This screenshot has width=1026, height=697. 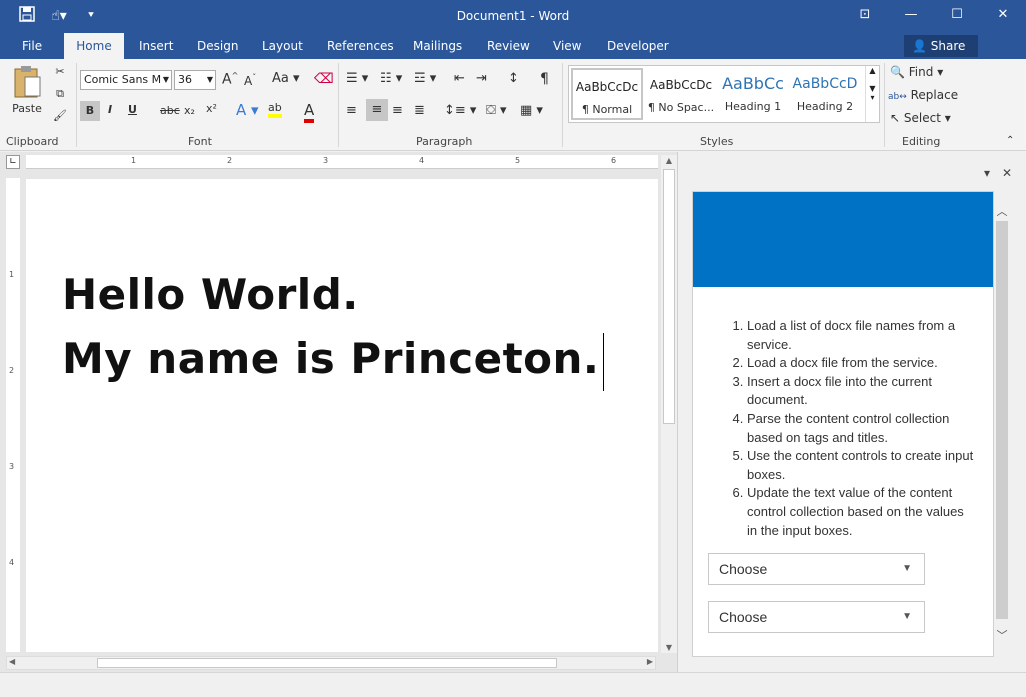 I want to click on font-group-label: Font, so click(x=200, y=141).